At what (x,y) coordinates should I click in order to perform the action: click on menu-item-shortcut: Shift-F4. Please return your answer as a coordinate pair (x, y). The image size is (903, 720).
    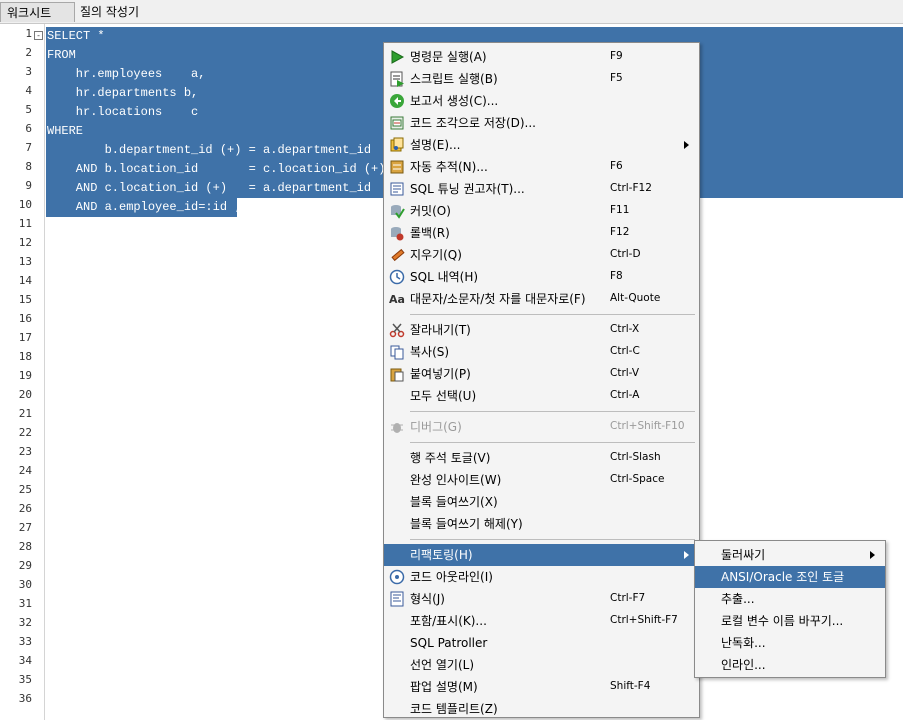
    Looking at the image, I should click on (630, 686).